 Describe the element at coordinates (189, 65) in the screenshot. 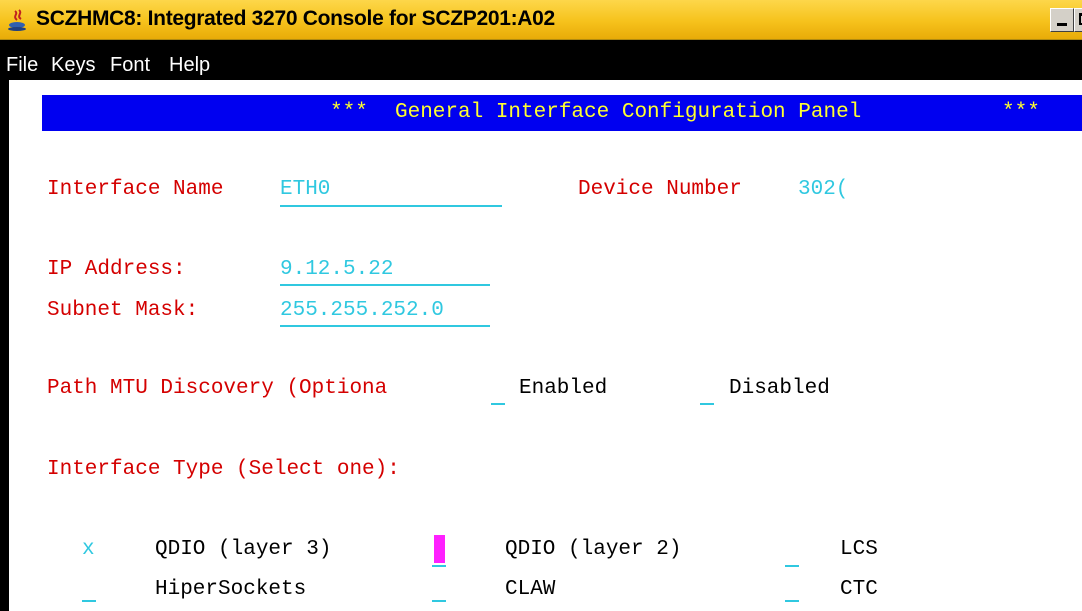

I see `menu-help: Help` at that location.